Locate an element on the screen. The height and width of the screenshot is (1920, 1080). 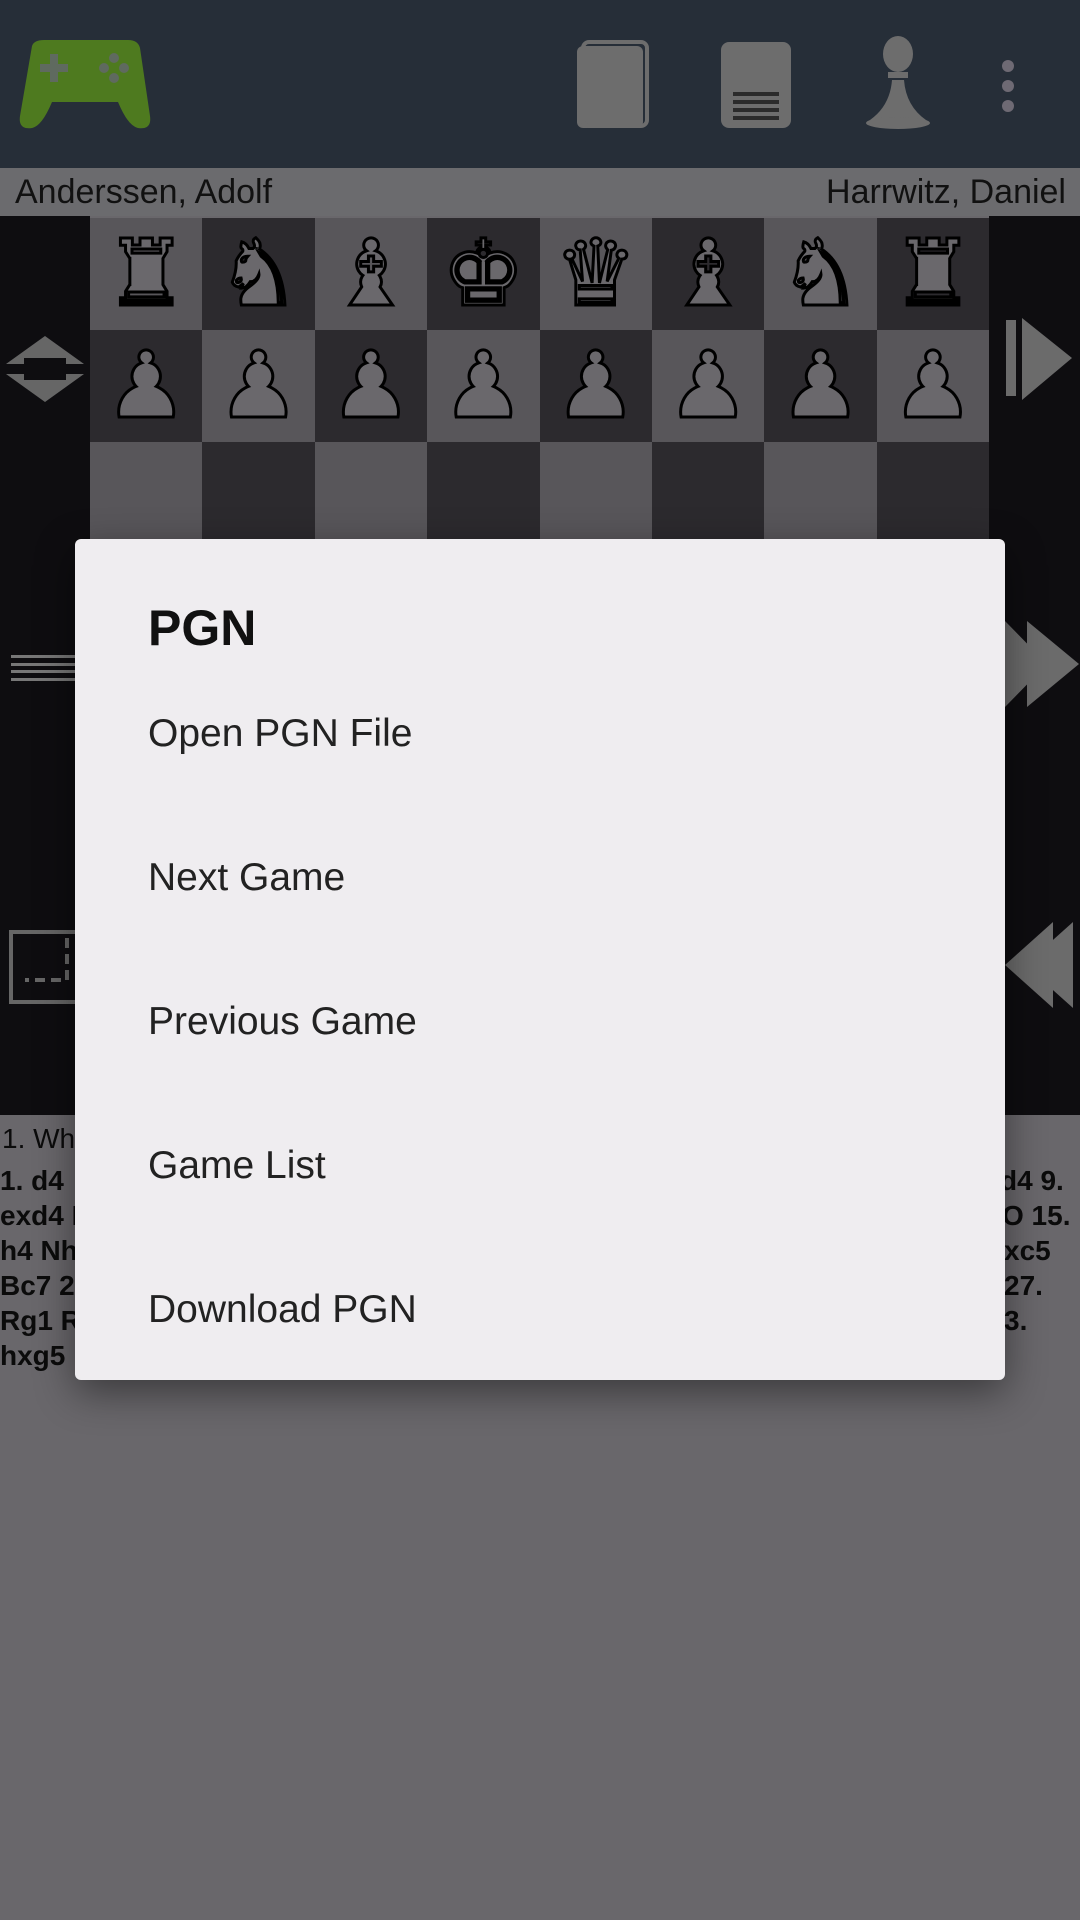
dialog-title: PGN is located at coordinates (202, 628).